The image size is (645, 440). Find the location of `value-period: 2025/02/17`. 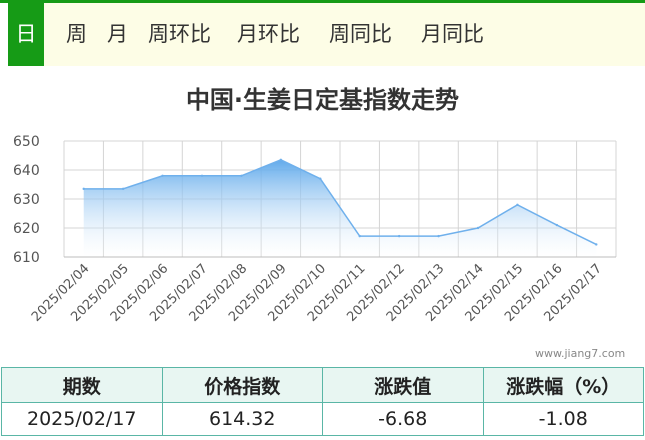

value-period: 2025/02/17 is located at coordinates (82, 419).